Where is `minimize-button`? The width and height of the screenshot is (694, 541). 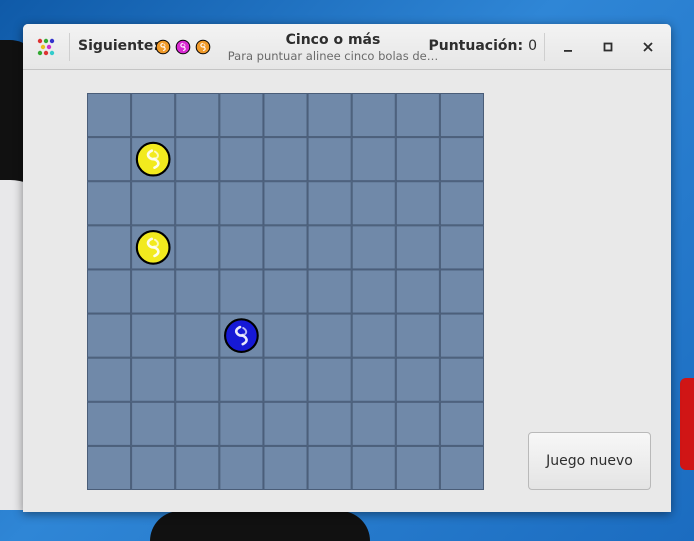
minimize-button is located at coordinates (568, 47).